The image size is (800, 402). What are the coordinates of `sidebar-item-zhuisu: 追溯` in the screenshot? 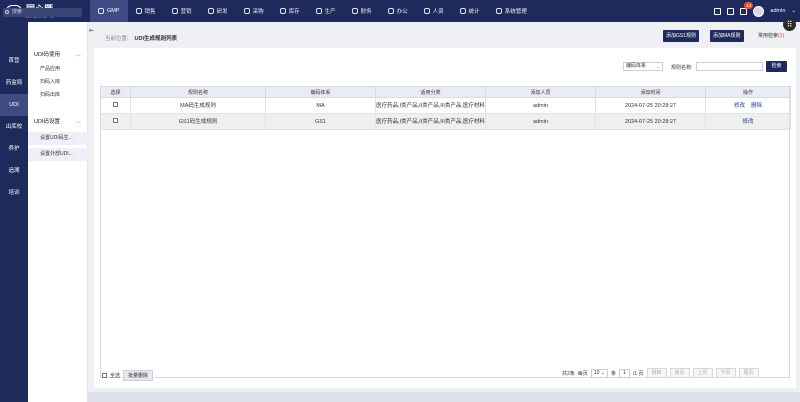 It's located at (14, 171).